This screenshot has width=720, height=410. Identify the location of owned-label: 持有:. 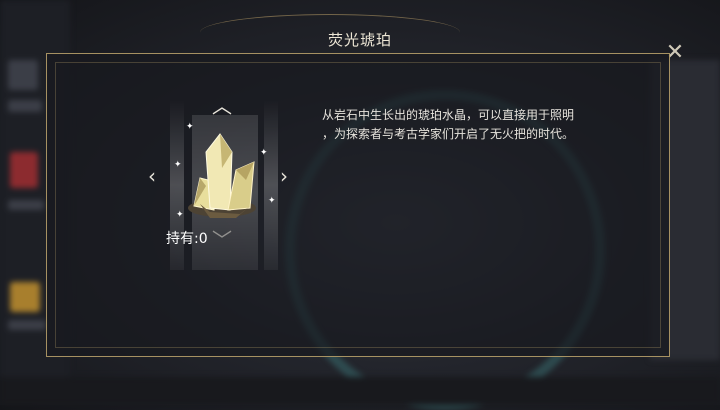
(182, 239).